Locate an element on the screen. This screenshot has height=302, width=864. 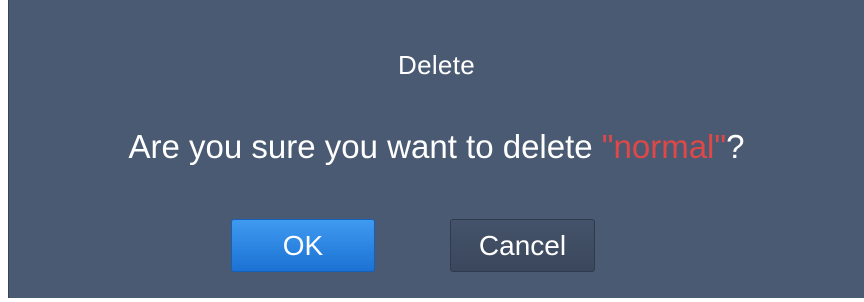
item-name: "normal" is located at coordinates (664, 146).